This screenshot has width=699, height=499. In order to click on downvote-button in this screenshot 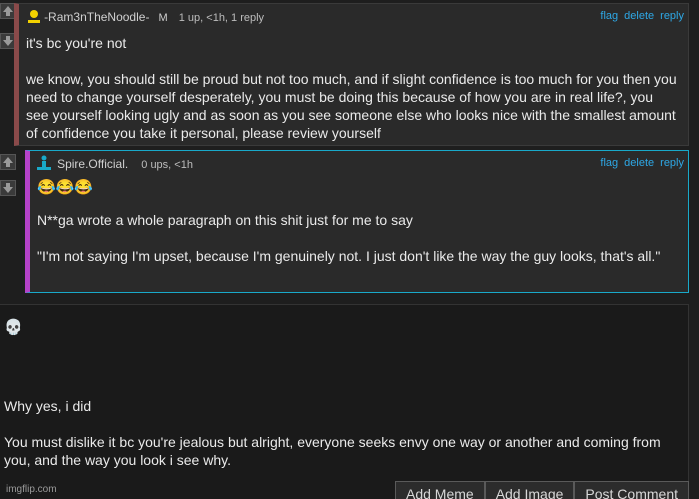, I will do `click(8, 188)`.